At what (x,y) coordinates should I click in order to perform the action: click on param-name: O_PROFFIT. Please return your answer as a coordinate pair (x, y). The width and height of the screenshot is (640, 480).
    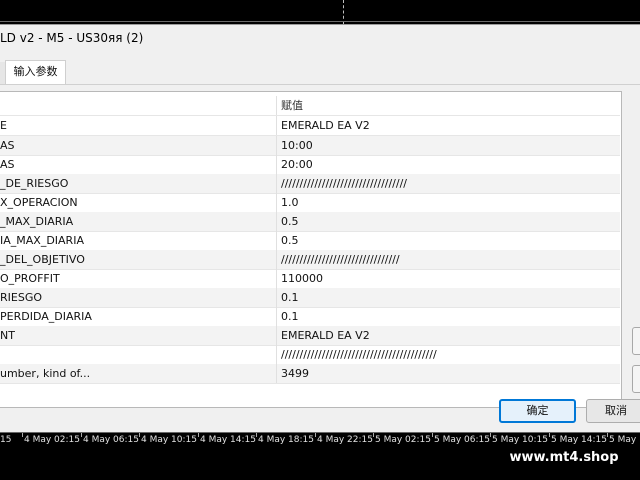
    Looking at the image, I should click on (30, 278).